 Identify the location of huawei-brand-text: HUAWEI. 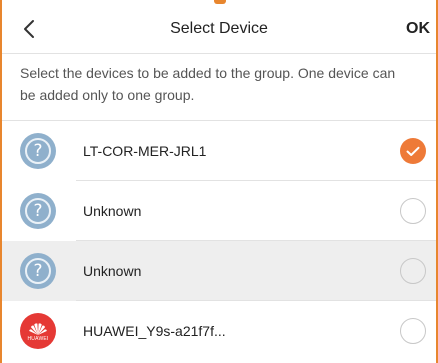
(38, 339).